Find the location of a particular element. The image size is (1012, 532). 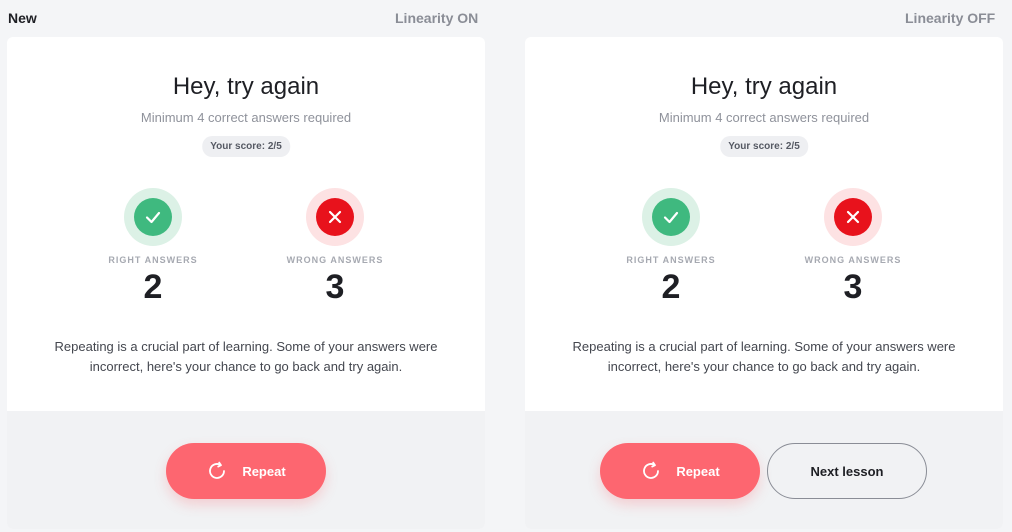

linearity-off-label: Linearity OFF is located at coordinates (950, 18).